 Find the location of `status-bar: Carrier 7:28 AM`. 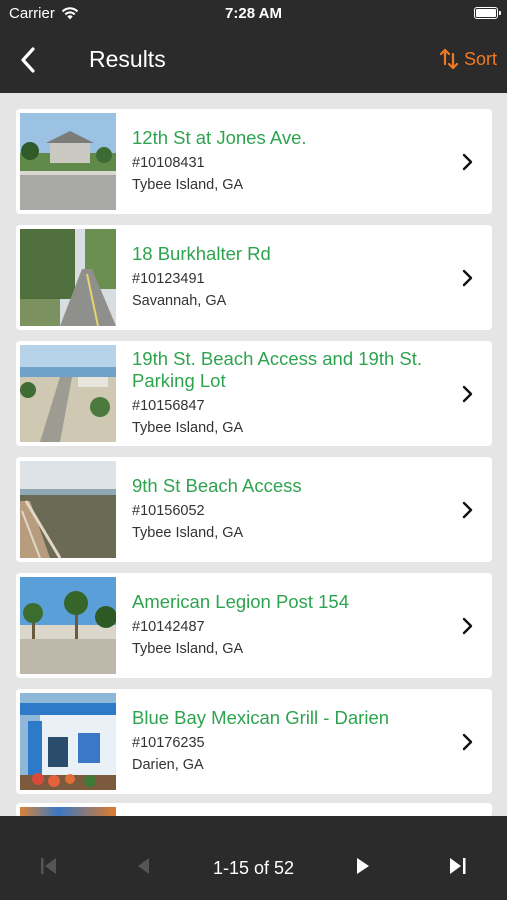

status-bar: Carrier 7:28 AM is located at coordinates (253, 14).